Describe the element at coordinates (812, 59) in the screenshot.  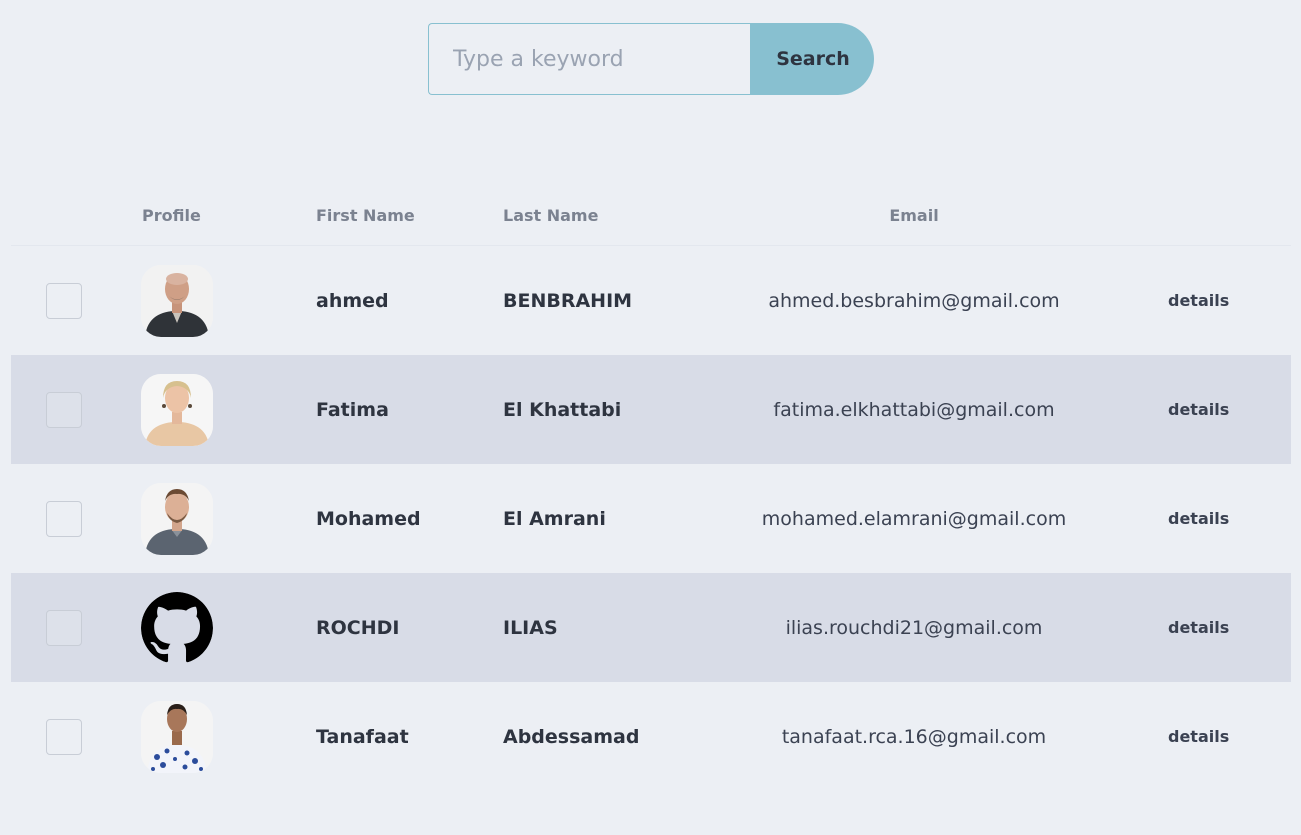
I see `search-button: Search` at that location.